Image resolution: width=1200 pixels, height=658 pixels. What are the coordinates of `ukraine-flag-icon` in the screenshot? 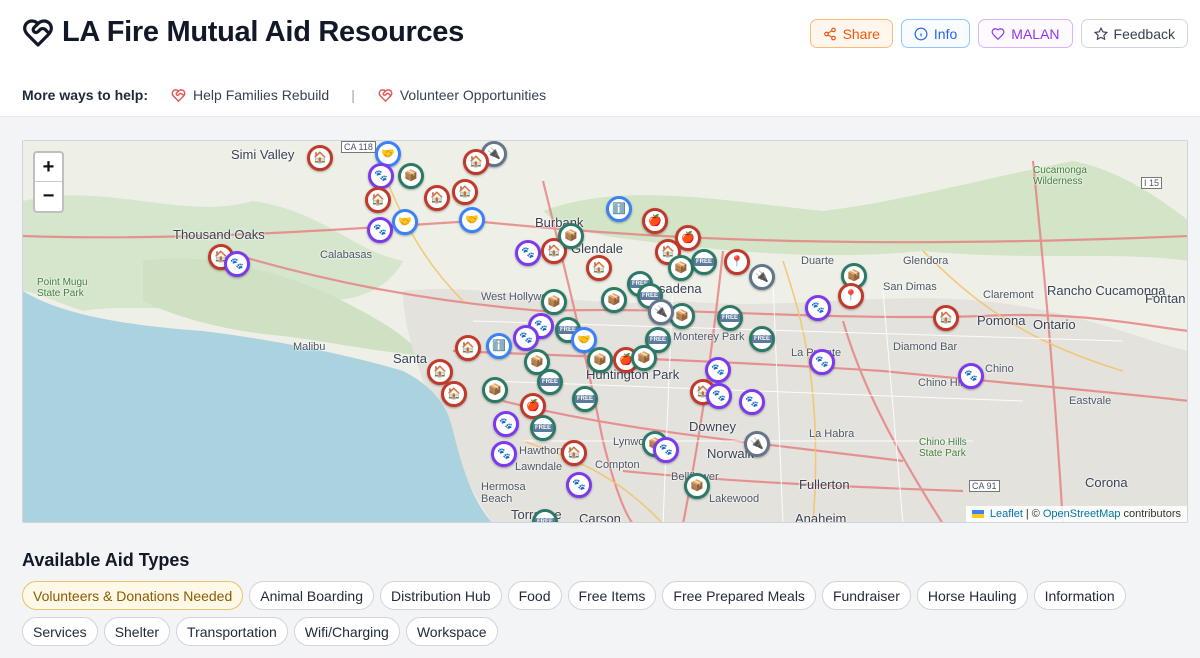 It's located at (977, 514).